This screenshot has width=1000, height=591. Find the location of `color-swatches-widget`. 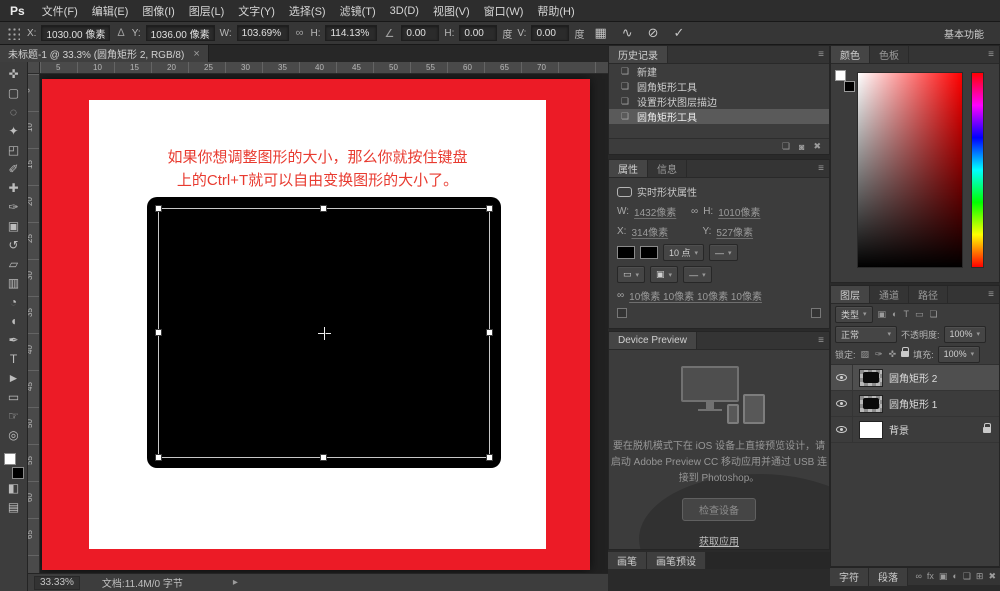

color-swatches-widget is located at coordinates (14, 466).